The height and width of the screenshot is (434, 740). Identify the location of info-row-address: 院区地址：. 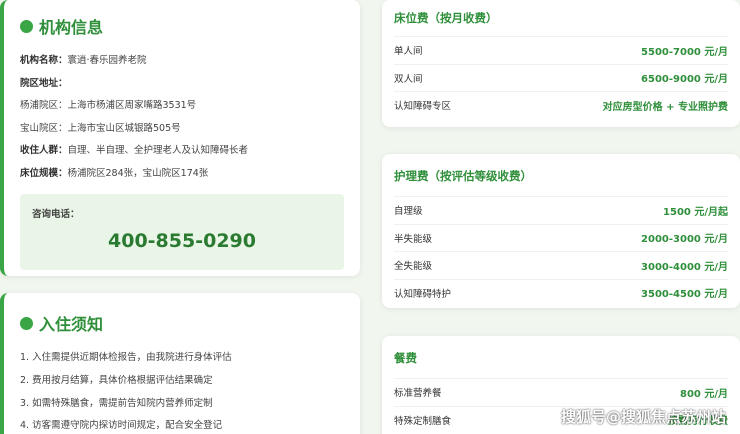
(182, 84).